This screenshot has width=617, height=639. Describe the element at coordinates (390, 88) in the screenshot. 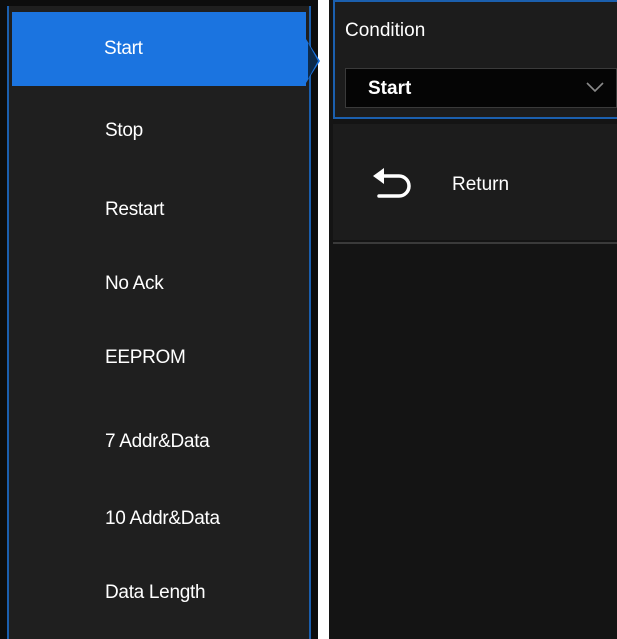

I see `condition-value: Start` at that location.